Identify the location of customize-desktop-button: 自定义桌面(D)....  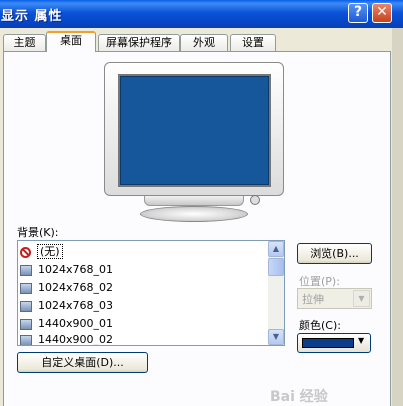
(82, 362).